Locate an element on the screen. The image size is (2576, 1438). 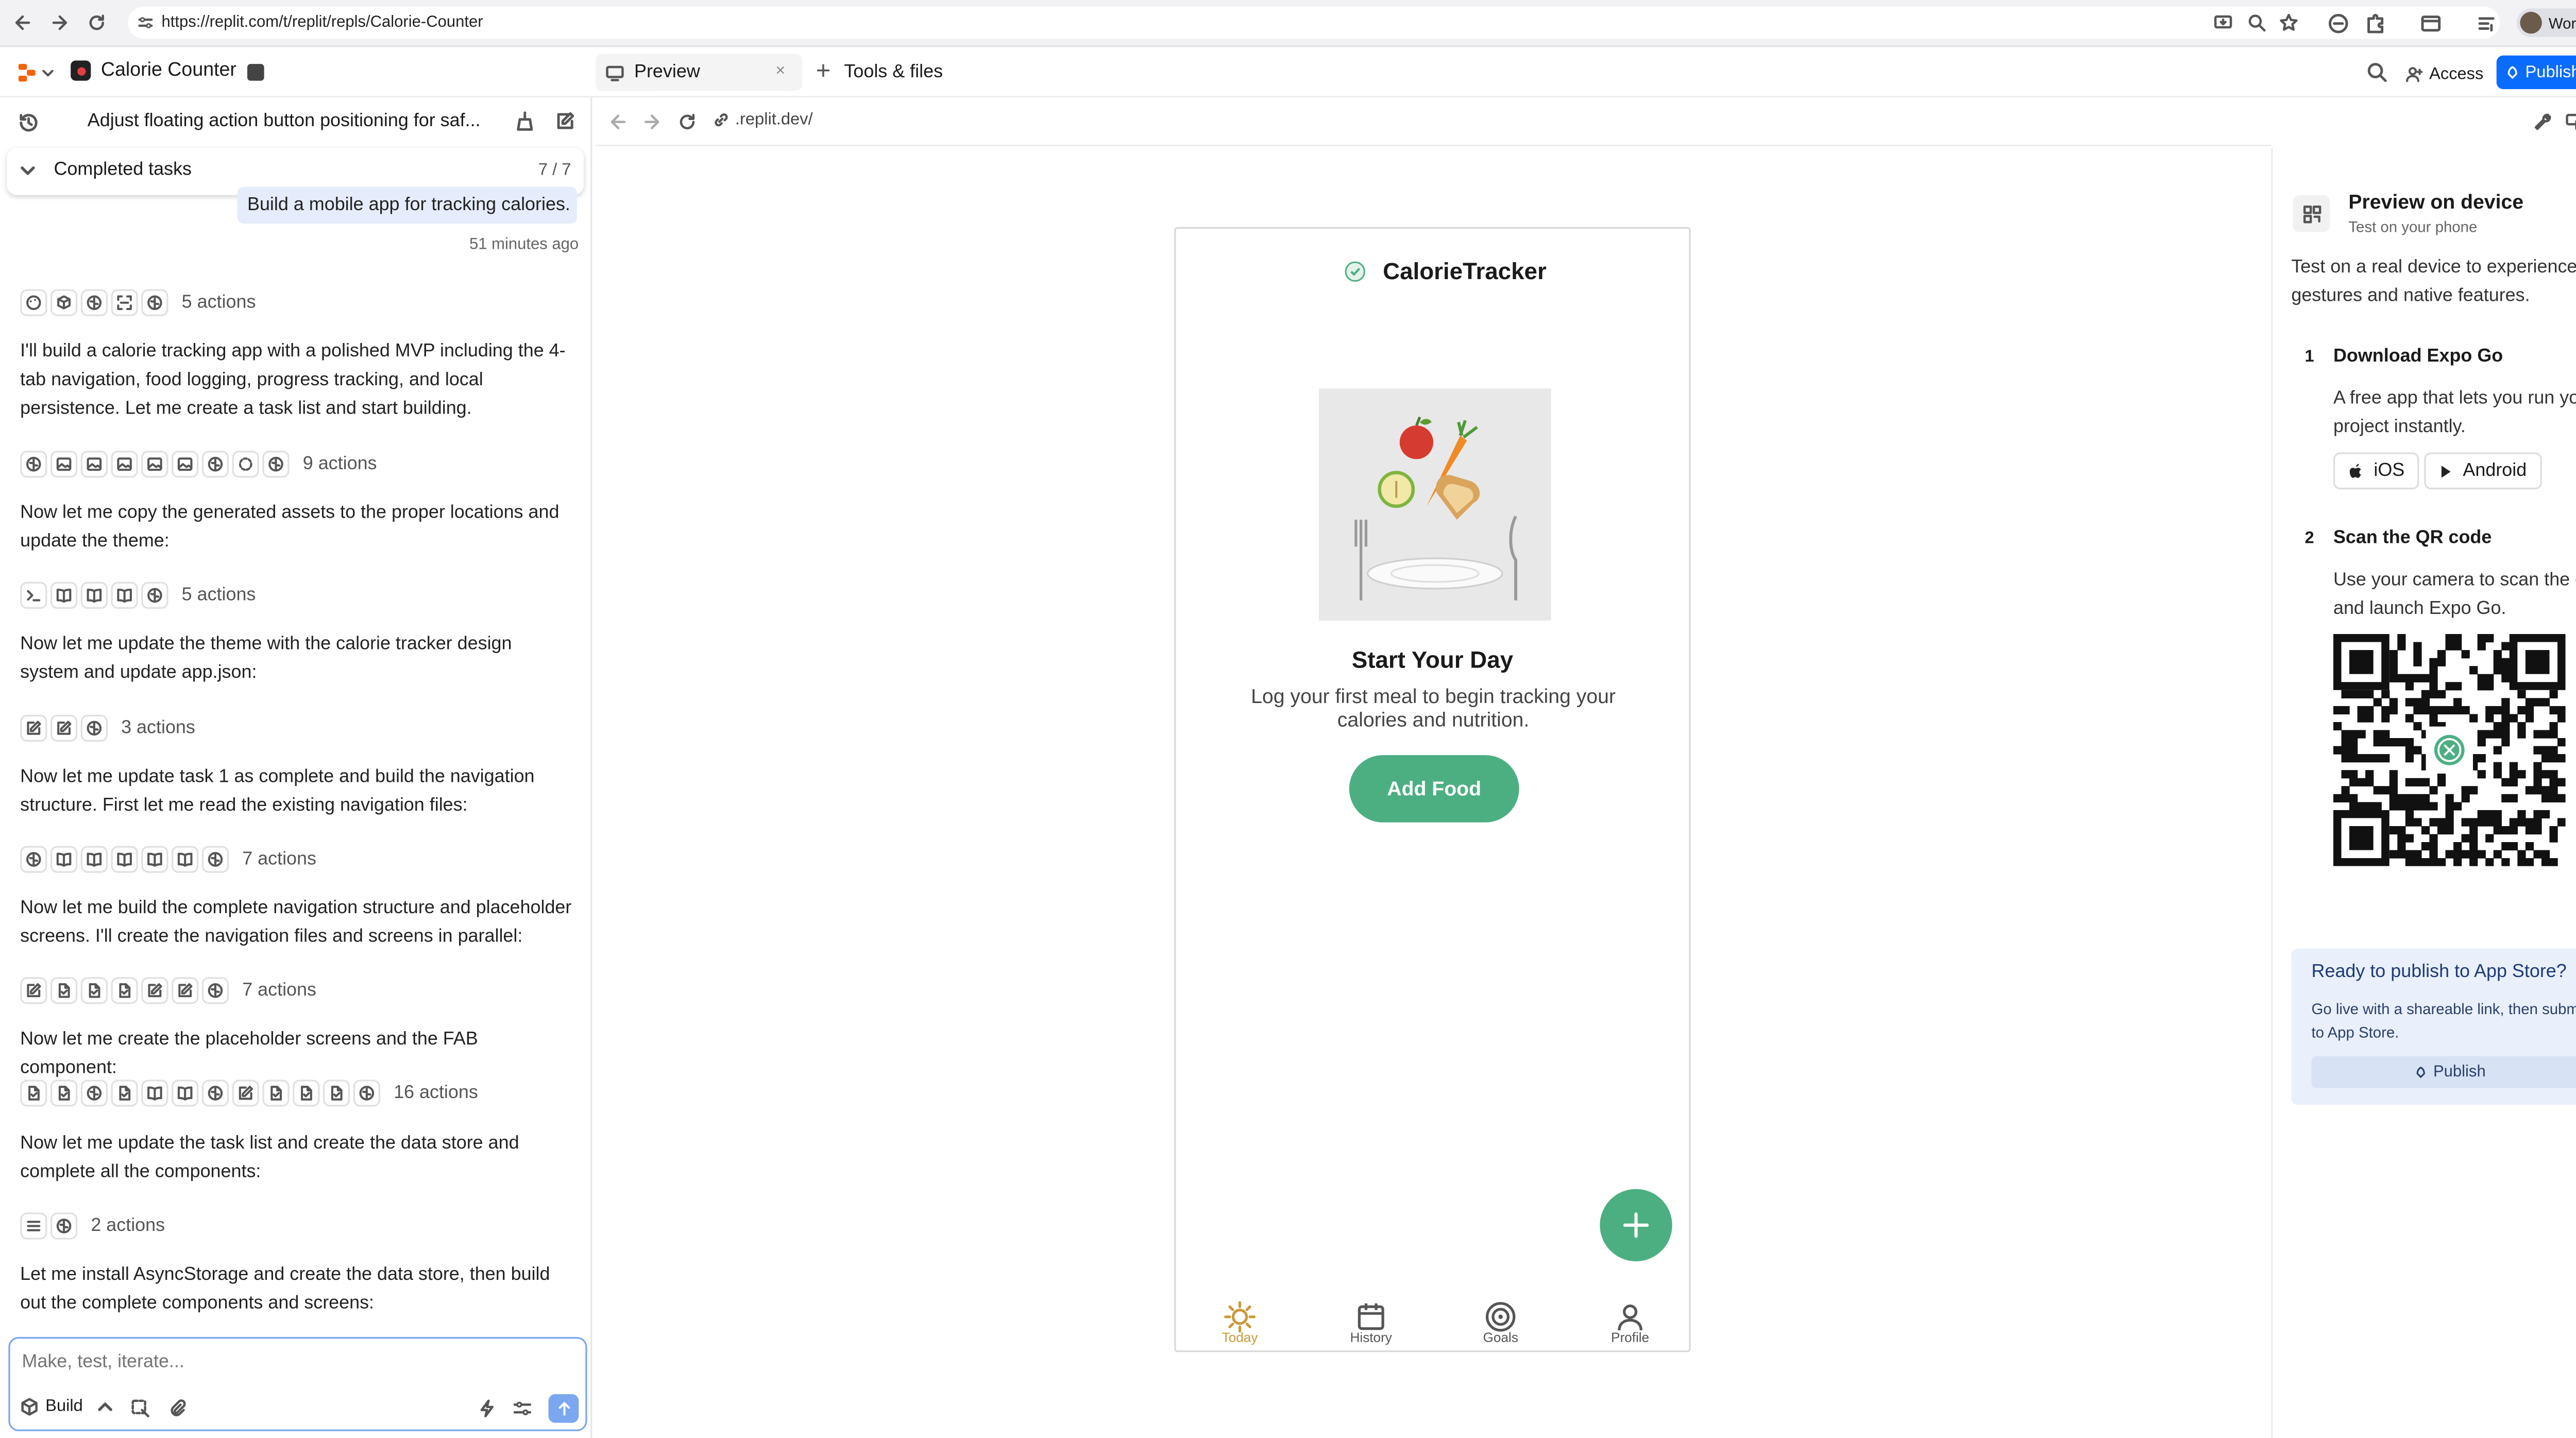
device-panel-title: Preview on device is located at coordinates (2436, 202).